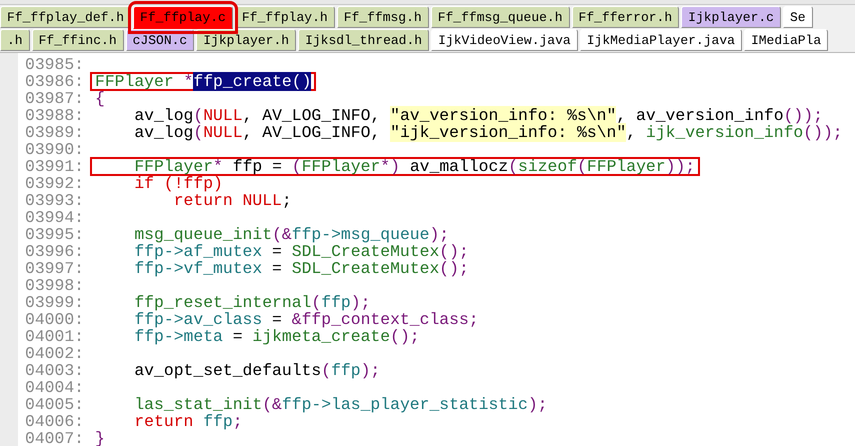  I want to click on line-number: 03990:, so click(55, 149).